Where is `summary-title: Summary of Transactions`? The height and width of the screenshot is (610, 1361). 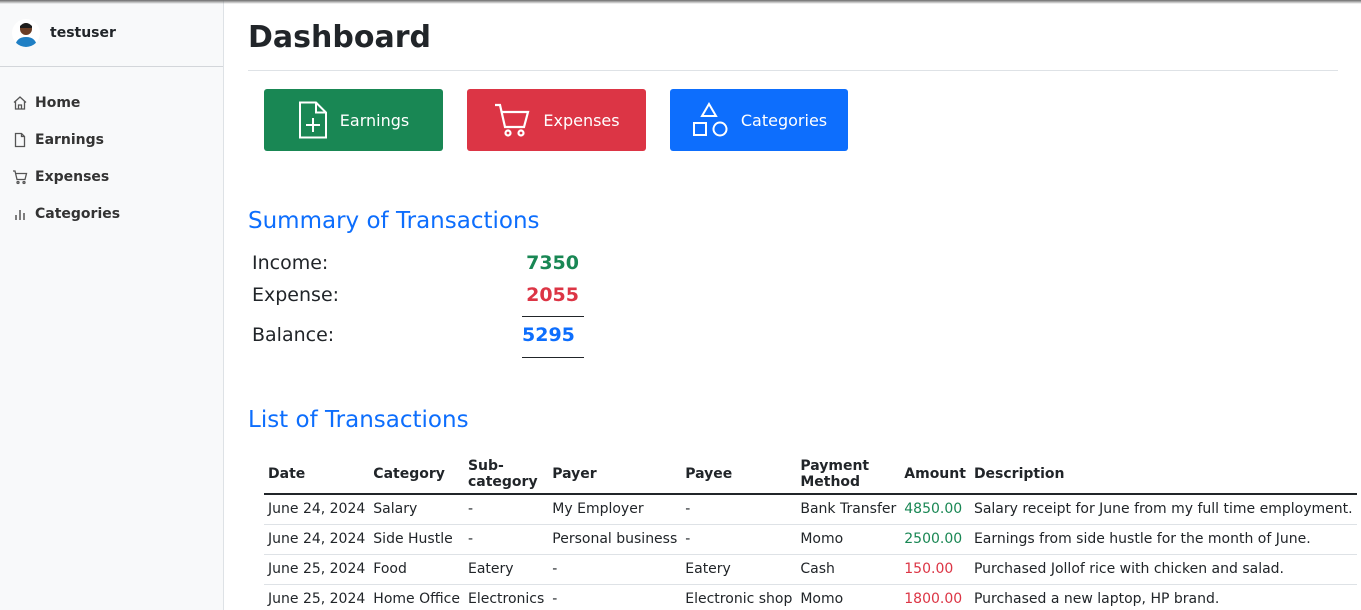
summary-title: Summary of Transactions is located at coordinates (394, 221).